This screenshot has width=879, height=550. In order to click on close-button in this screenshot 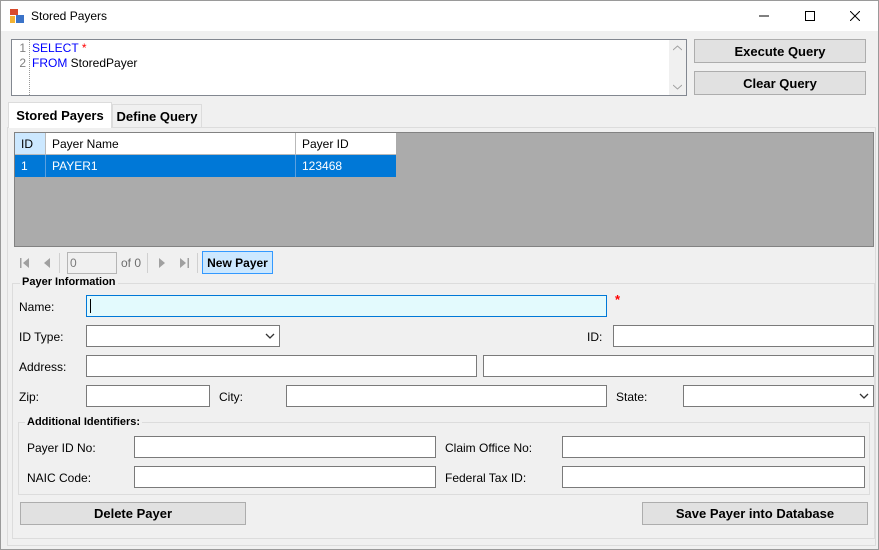, I will do `click(855, 16)`.